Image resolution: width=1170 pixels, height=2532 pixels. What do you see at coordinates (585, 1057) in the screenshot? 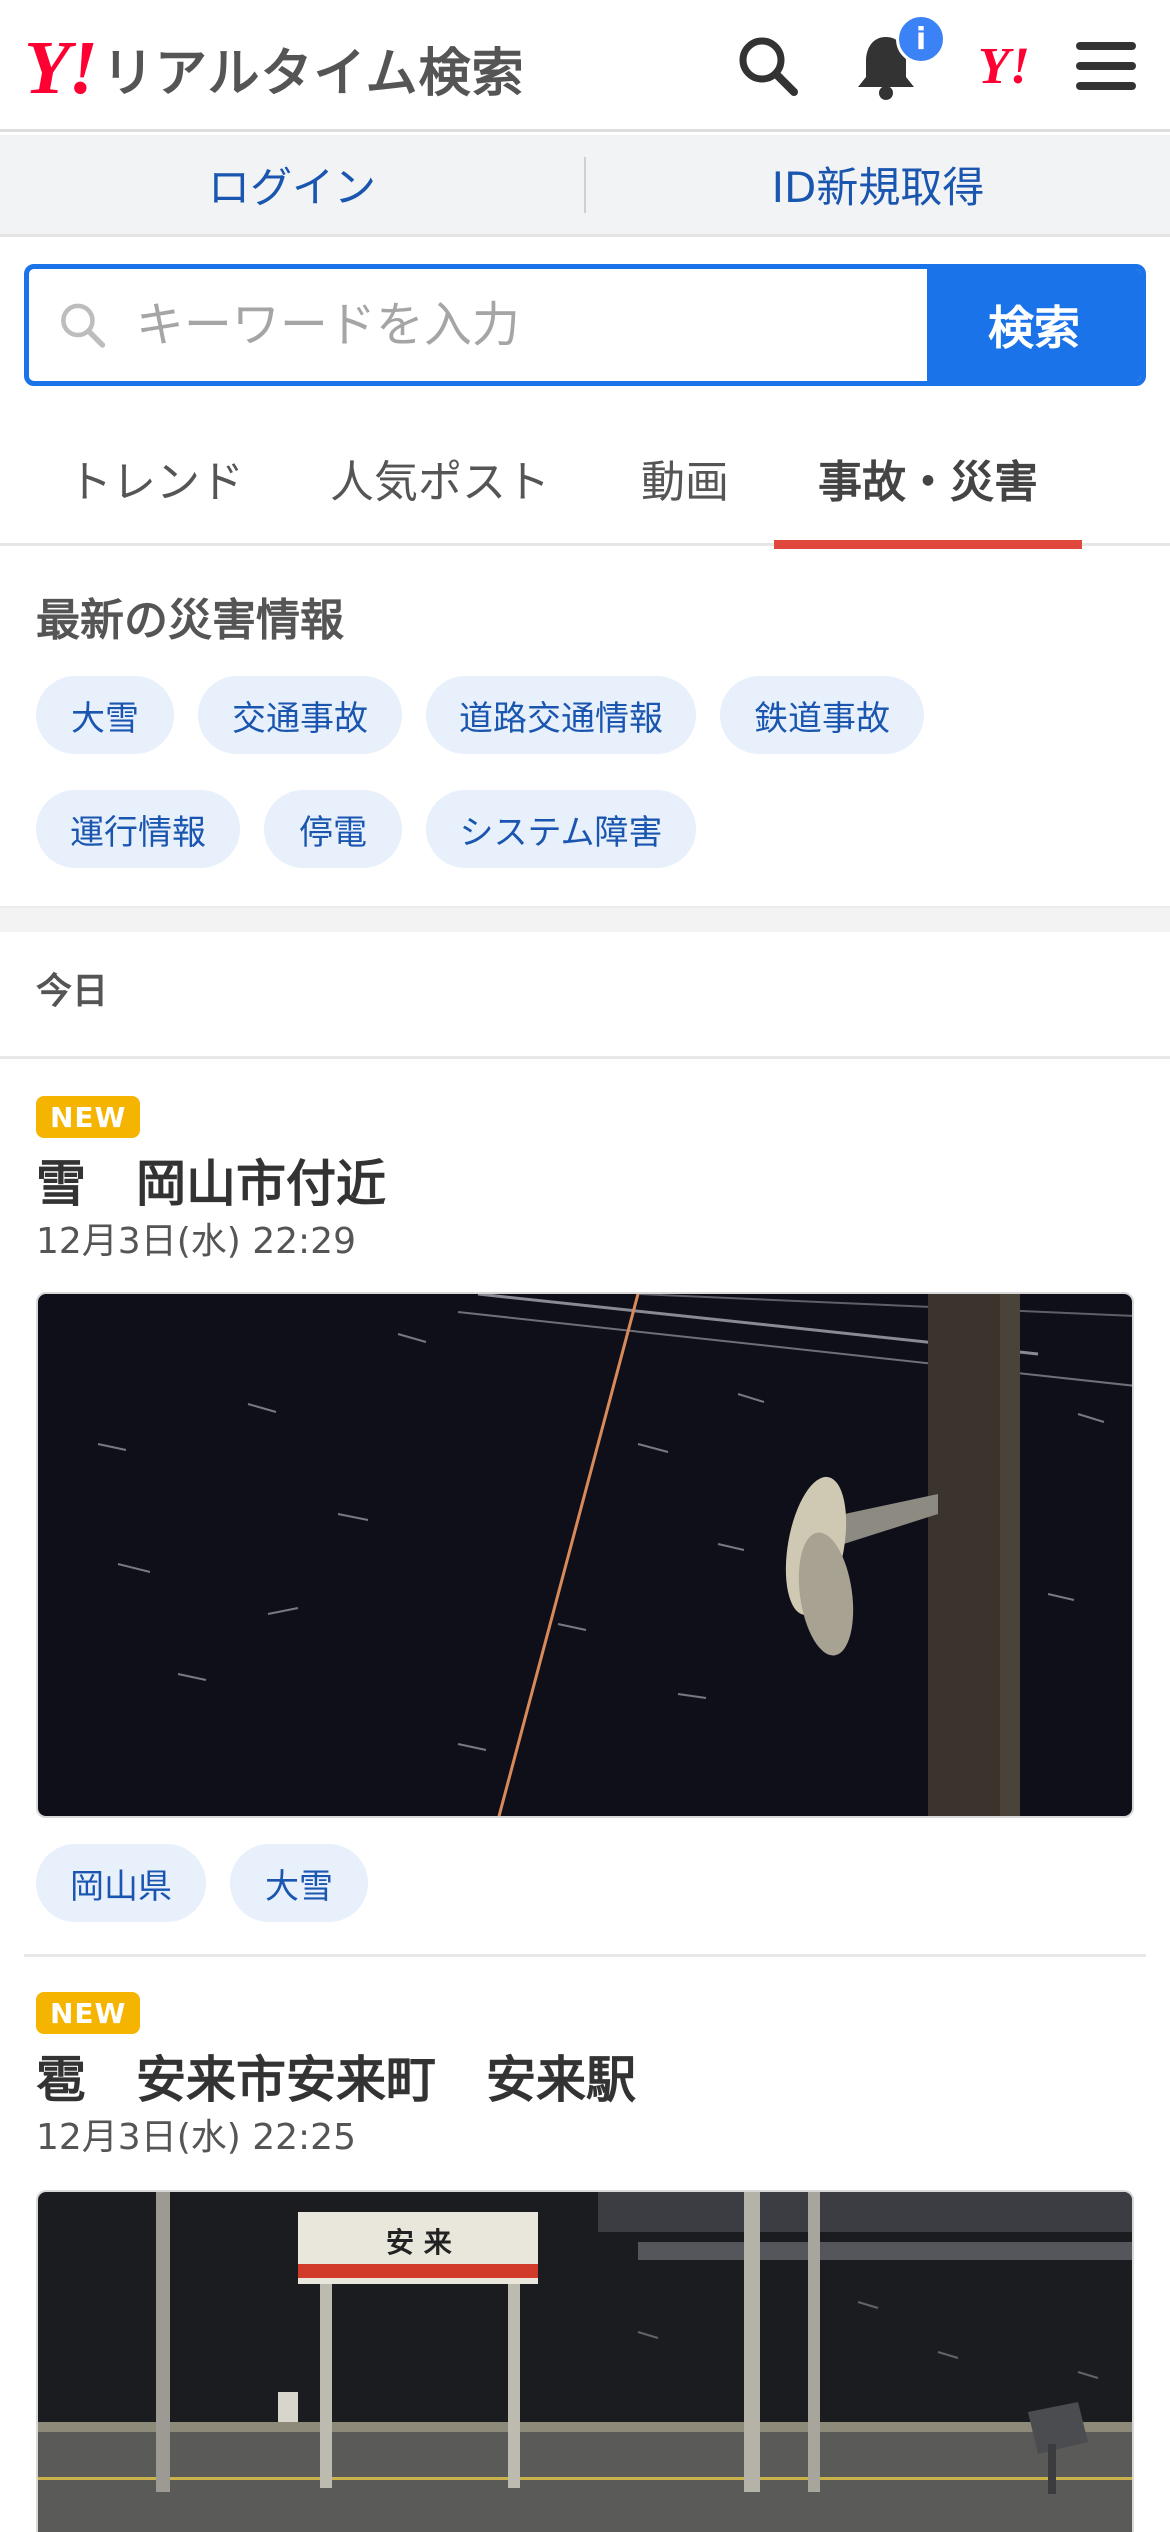
I see `day-divider` at bounding box center [585, 1057].